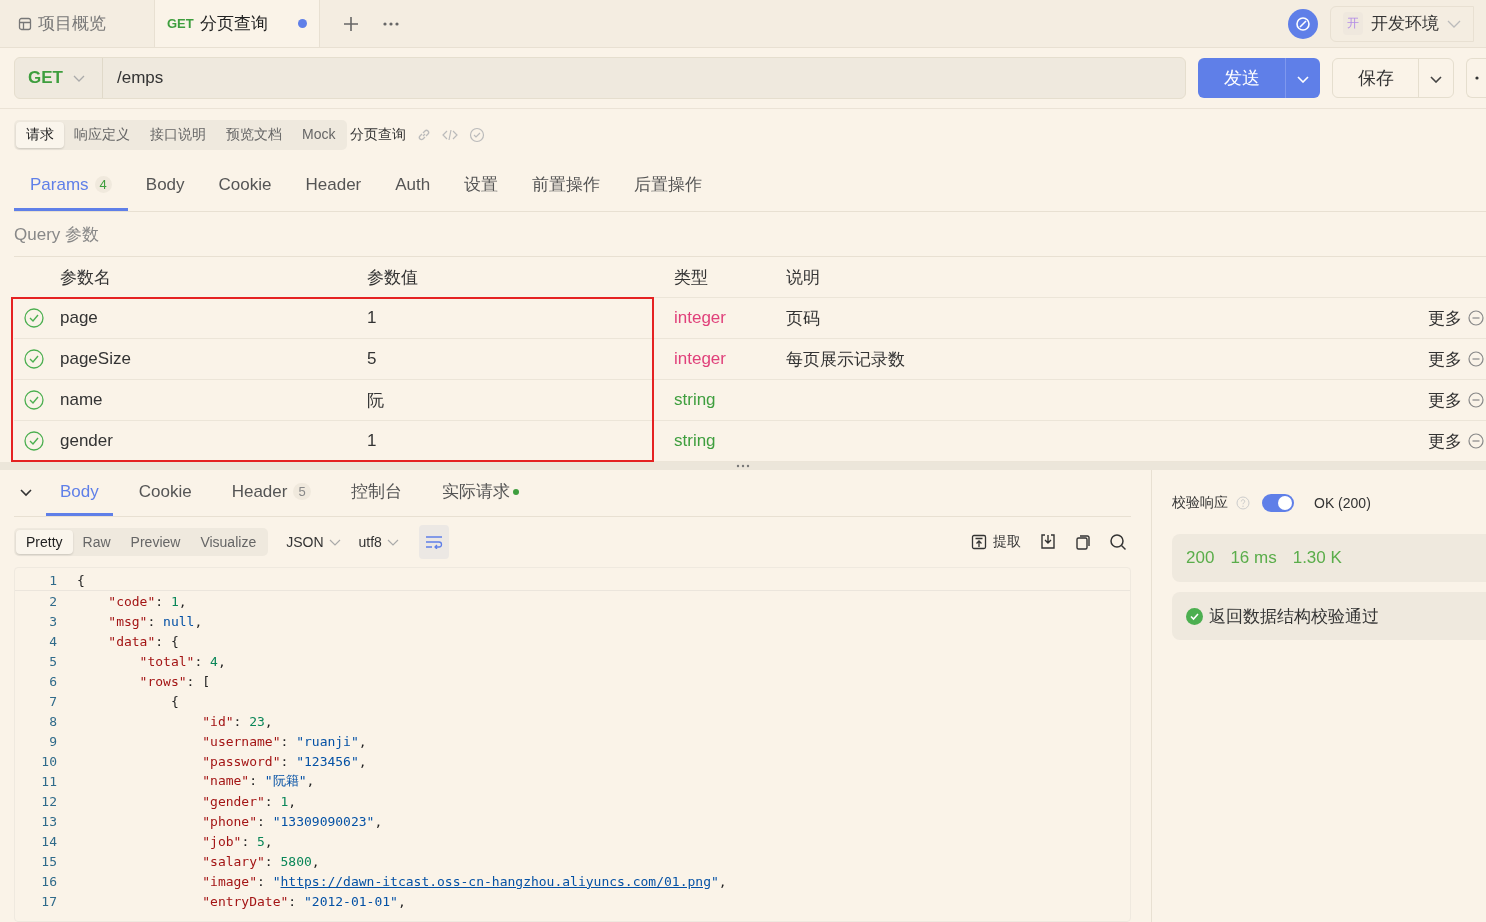 This screenshot has height=922, width=1486. What do you see at coordinates (228, 542) in the screenshot?
I see `view-tab: Visualize` at bounding box center [228, 542].